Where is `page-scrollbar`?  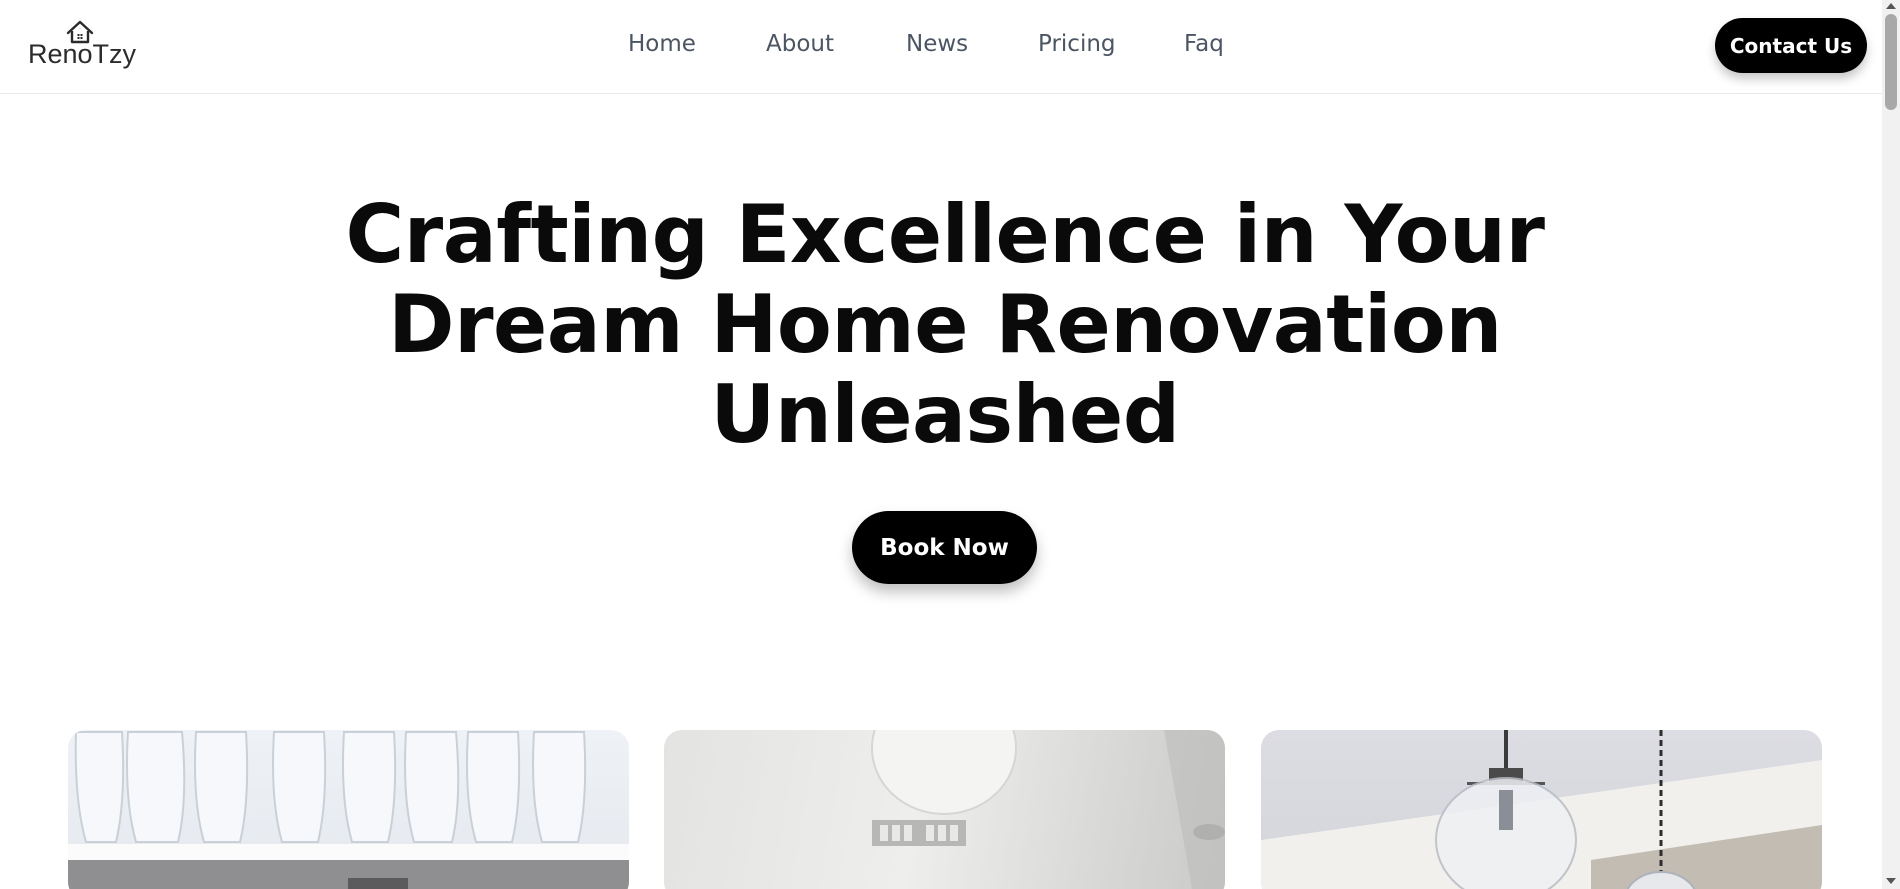
page-scrollbar is located at coordinates (1891, 444).